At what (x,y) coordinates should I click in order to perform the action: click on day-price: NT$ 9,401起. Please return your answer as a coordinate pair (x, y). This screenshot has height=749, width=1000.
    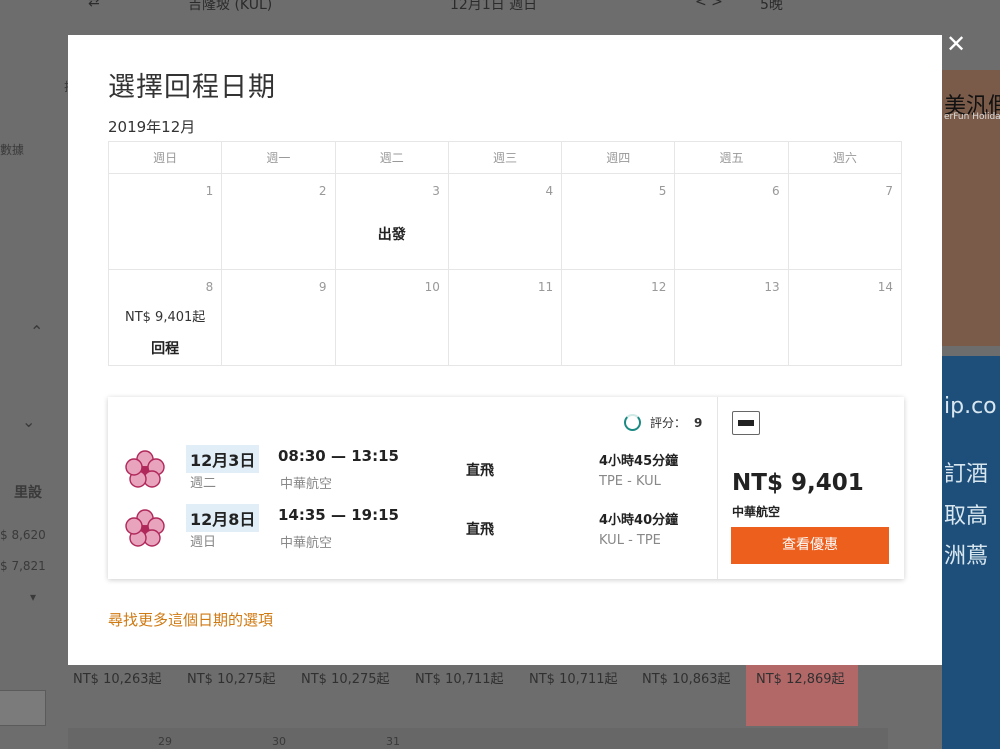
    Looking at the image, I should click on (165, 317).